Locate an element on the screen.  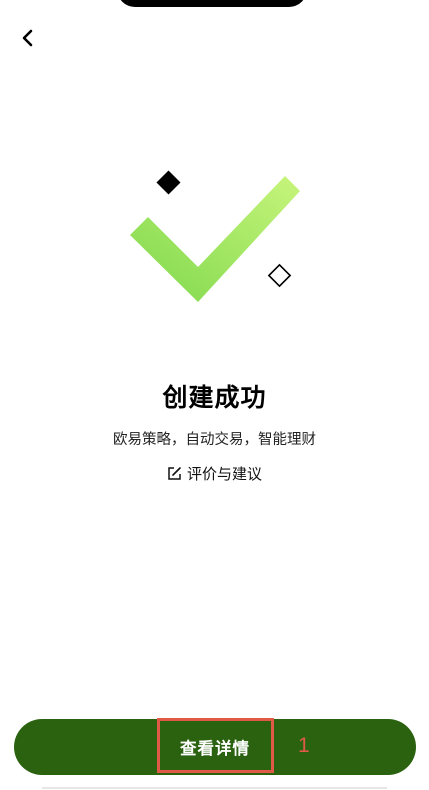
success-subtitle: 欧易策略，自动交易，智能理财 is located at coordinates (214, 440).